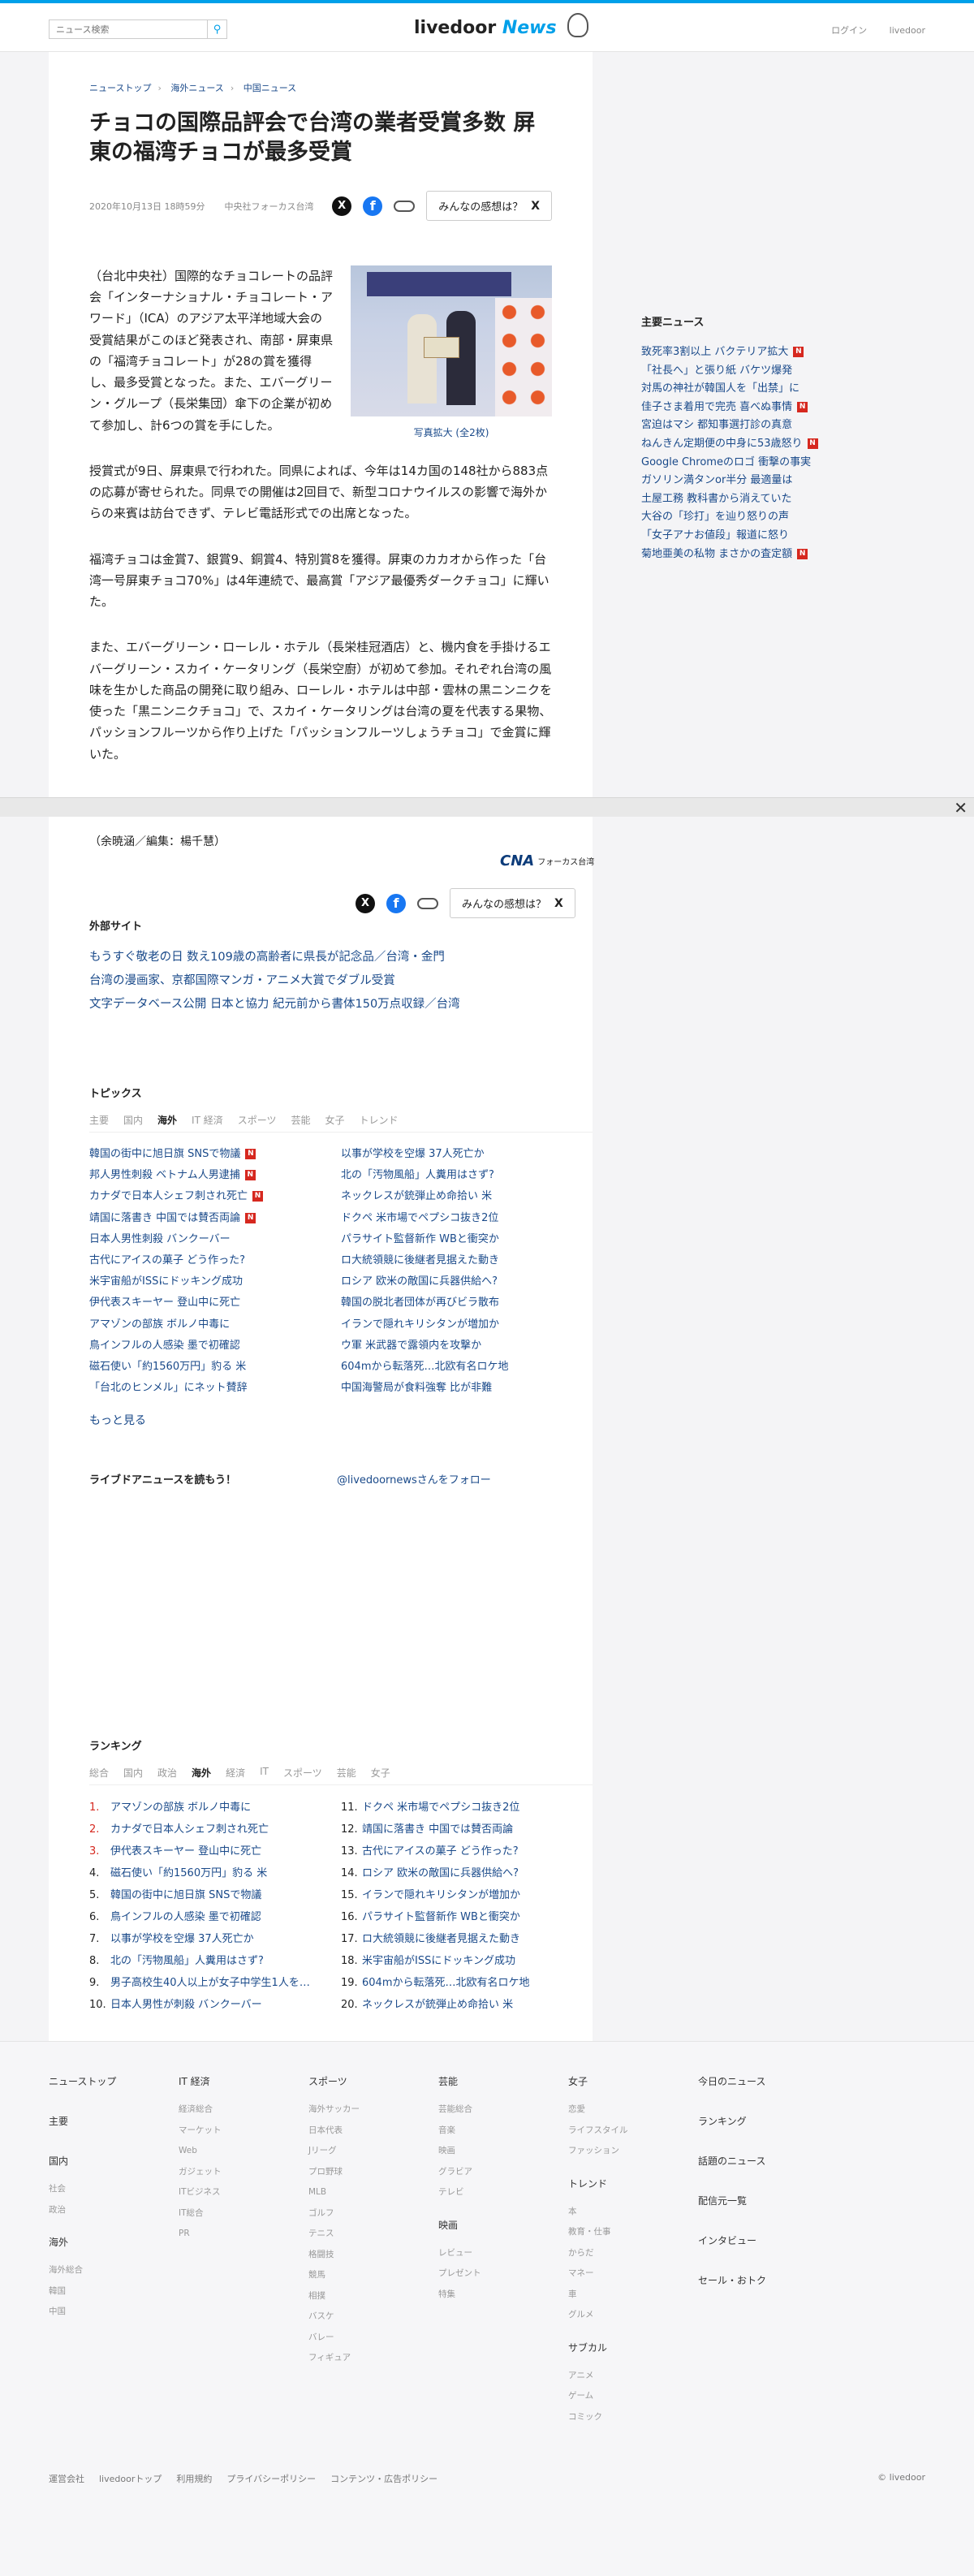 This screenshot has width=974, height=2576. Describe the element at coordinates (763, 2200) in the screenshot. I see `footer-link: 配信元一覧` at that location.